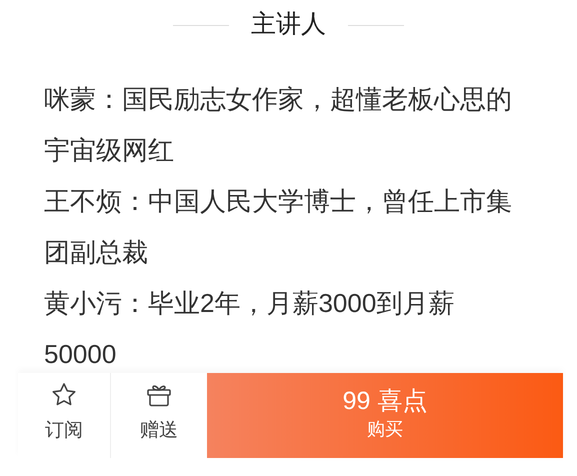 The image size is (577, 476). I want to click on buy-label: 购买, so click(385, 429).